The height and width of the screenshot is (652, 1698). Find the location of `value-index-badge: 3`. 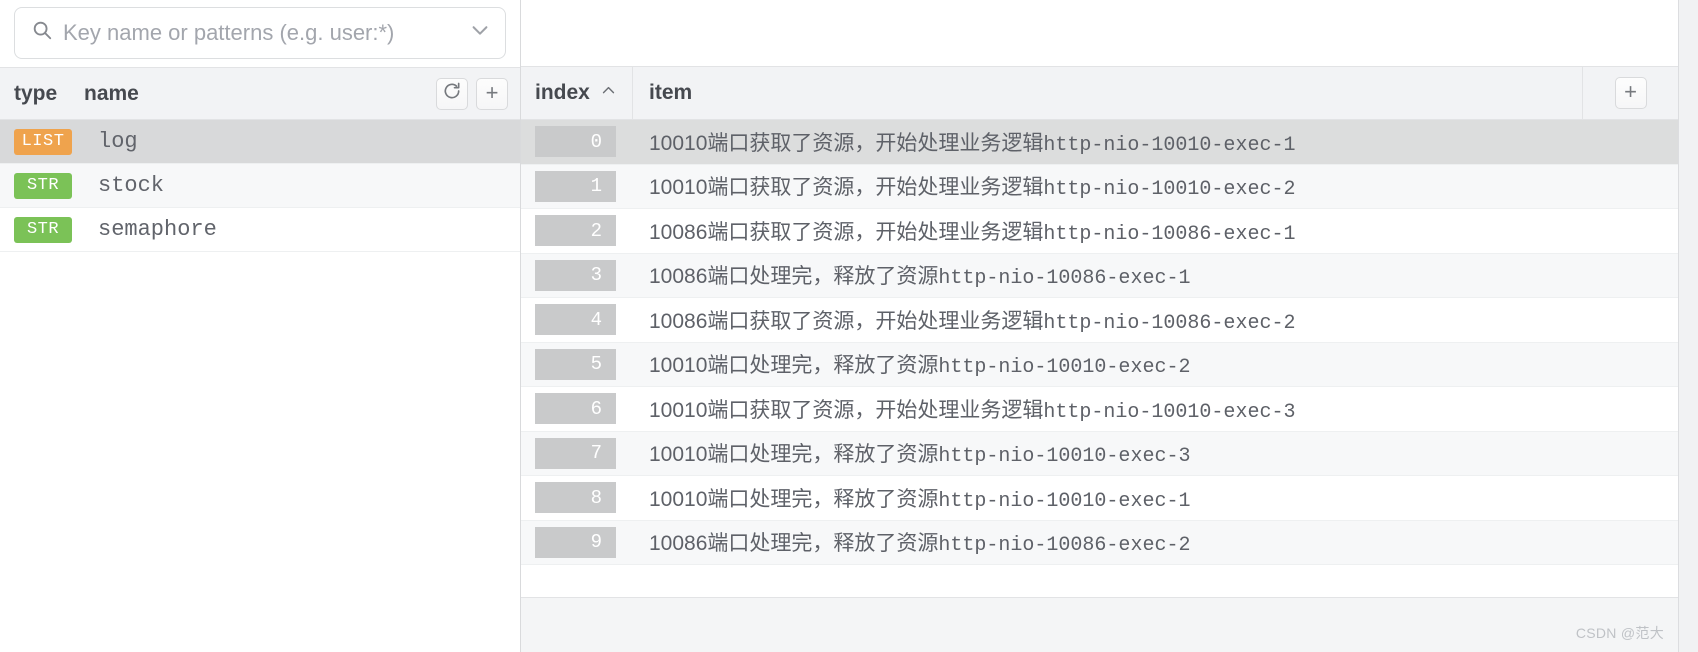

value-index-badge: 3 is located at coordinates (575, 275).